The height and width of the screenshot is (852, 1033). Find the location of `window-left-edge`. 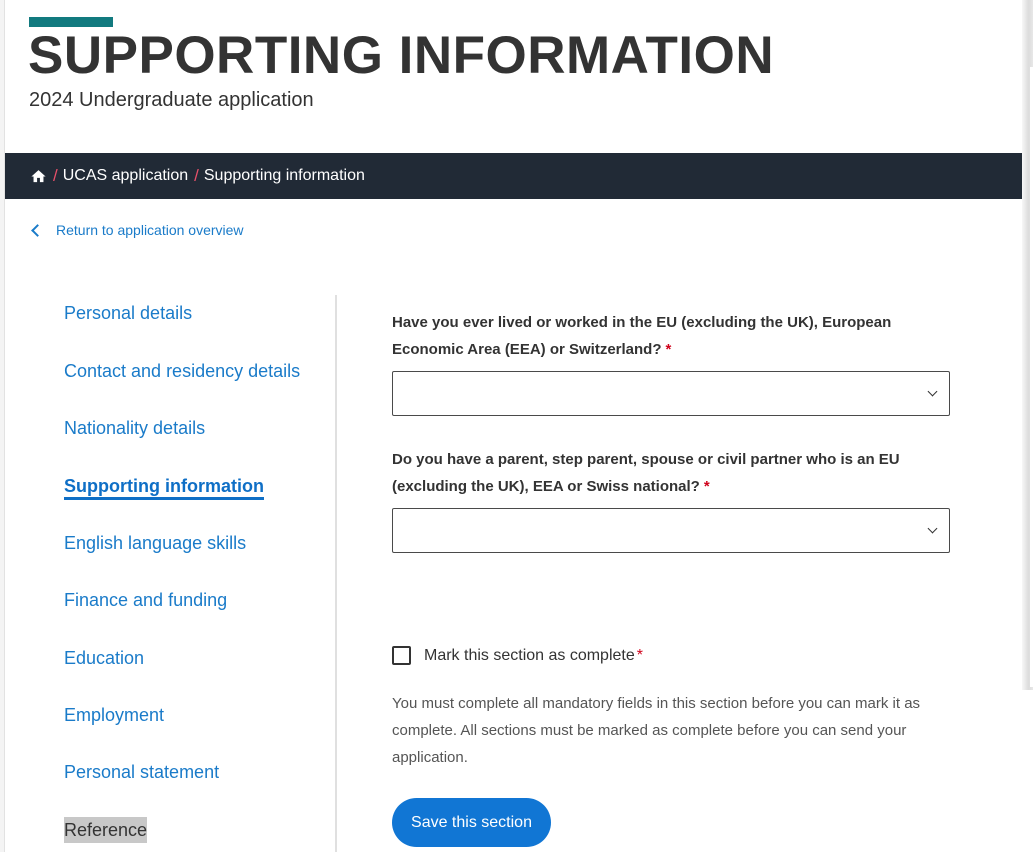

window-left-edge is located at coordinates (2, 426).